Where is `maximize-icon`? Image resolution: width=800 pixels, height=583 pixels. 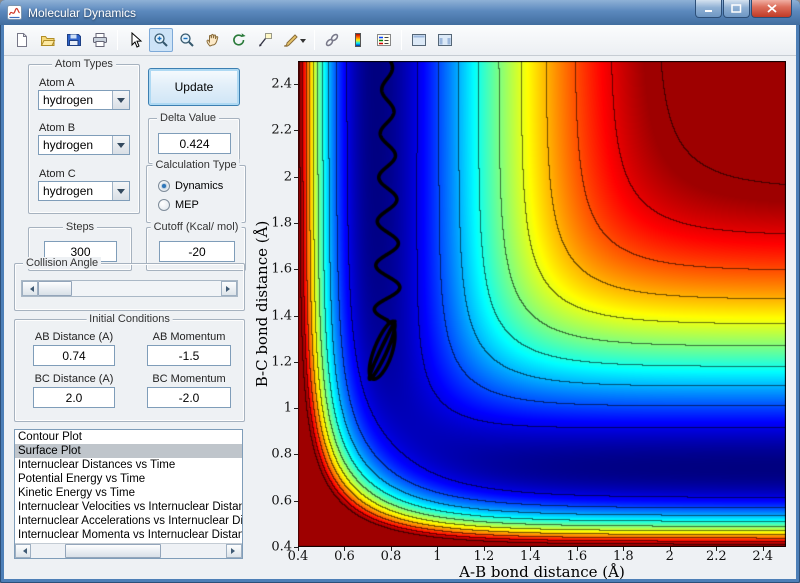
maximize-icon is located at coordinates (736, 8).